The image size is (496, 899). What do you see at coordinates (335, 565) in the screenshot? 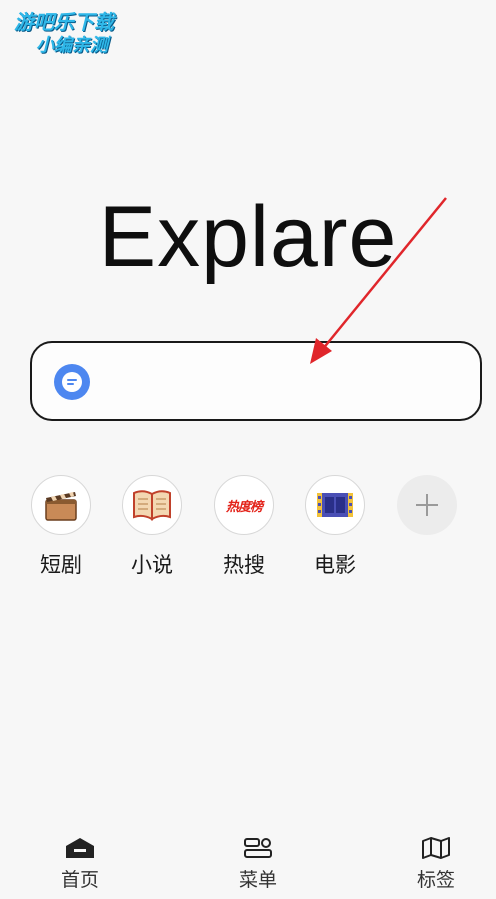
I see `shortcut-label: 电影` at bounding box center [335, 565].